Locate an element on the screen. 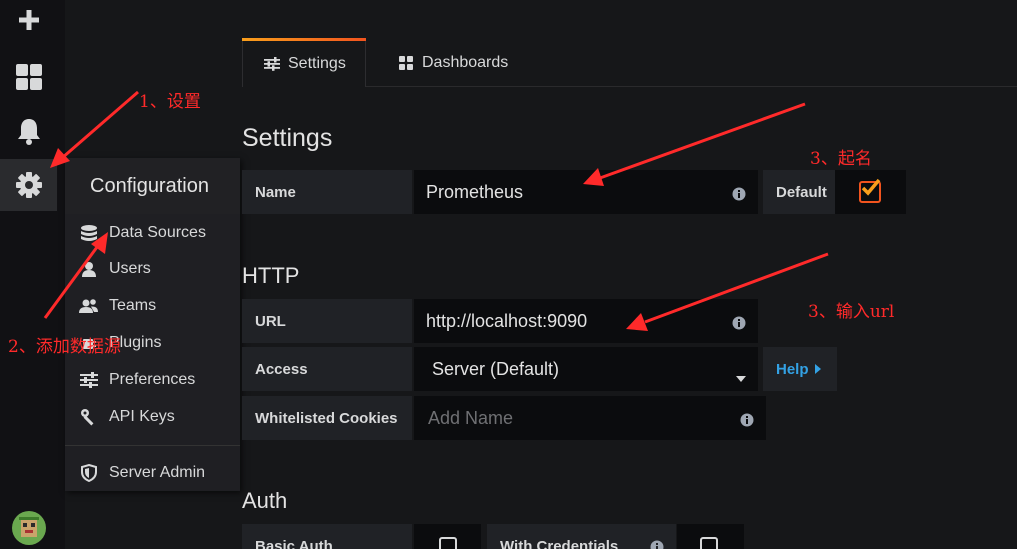 This screenshot has height=549, width=1017. annotation-step-3-url: 3、输入url is located at coordinates (851, 312).